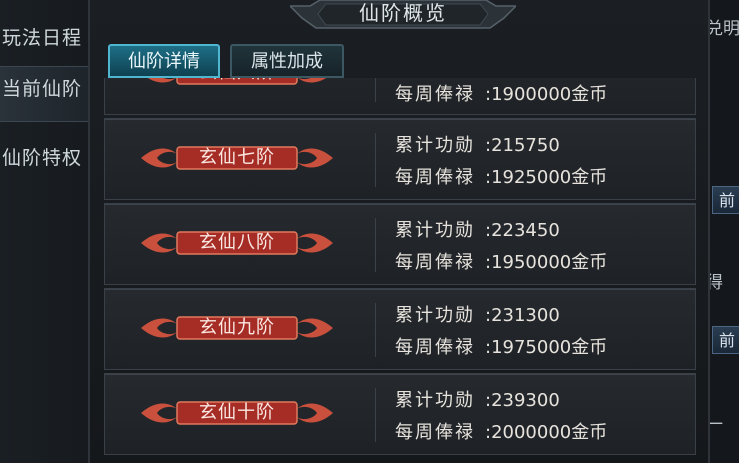 This screenshot has width=739, height=463. I want to click on weekly-salary: 每周俸禄 :1900000金币, so click(501, 93).